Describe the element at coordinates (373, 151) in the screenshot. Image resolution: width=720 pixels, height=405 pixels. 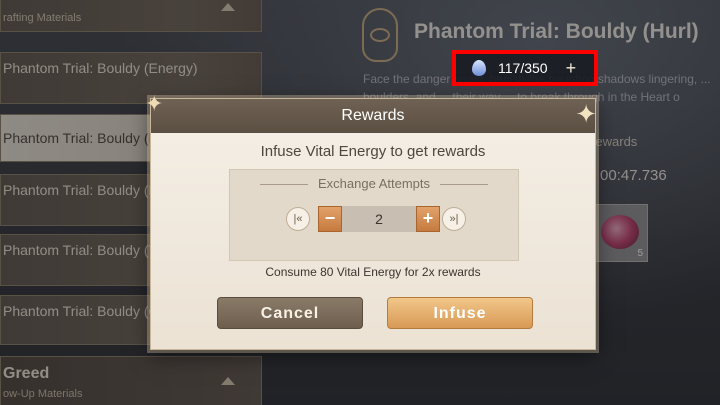
I see `dialog-subtitle: Infuse Vital Energy to get rewards` at that location.